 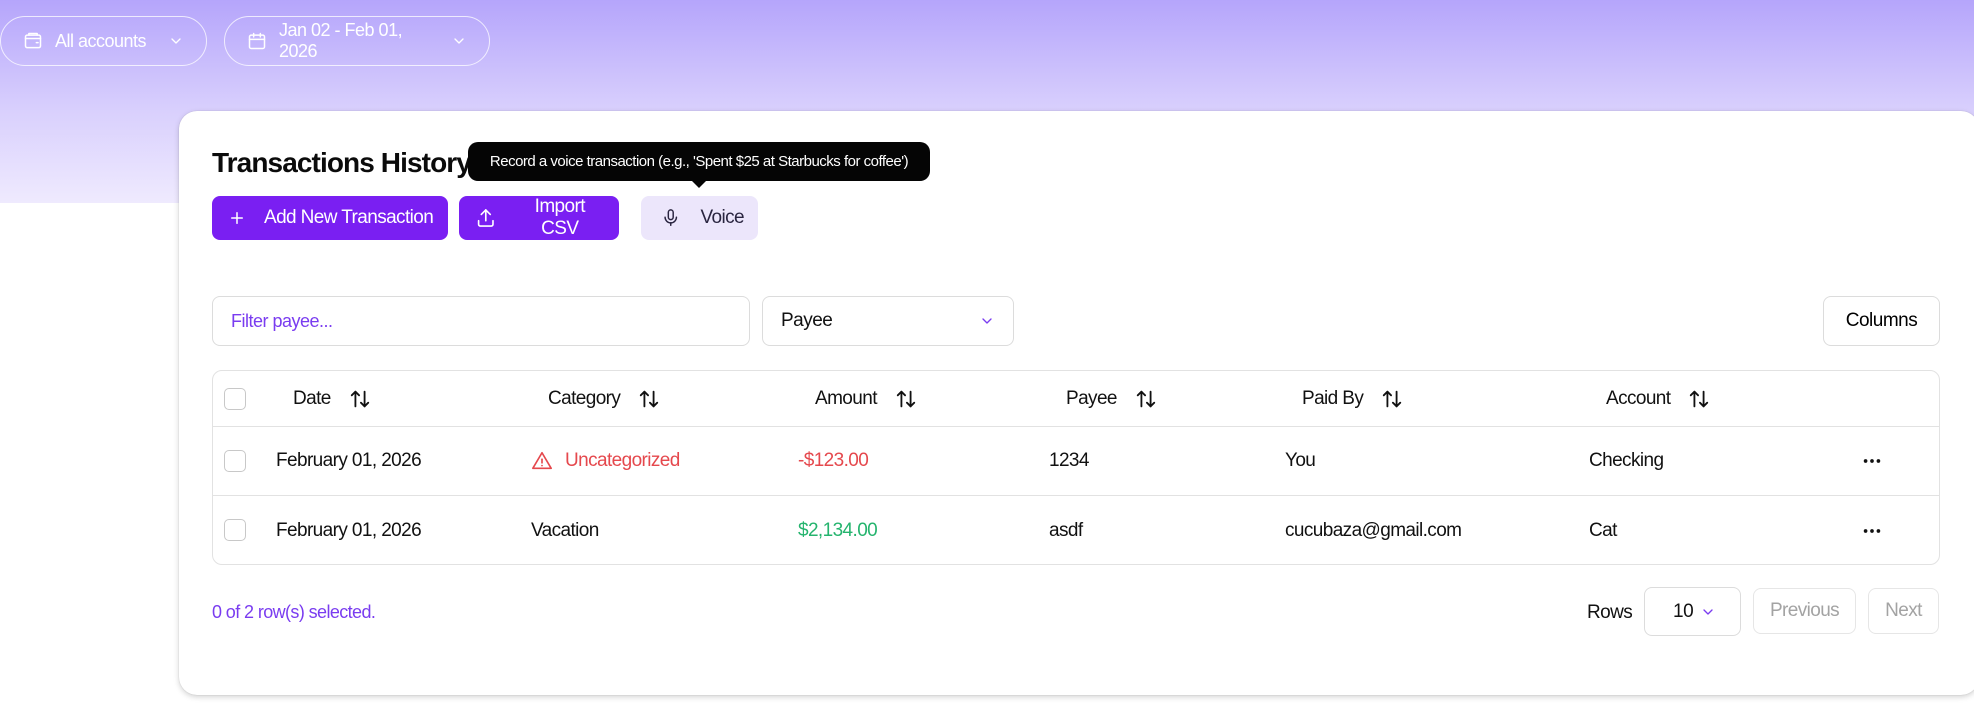 What do you see at coordinates (481, 321) in the screenshot?
I see `filter-payee-input` at bounding box center [481, 321].